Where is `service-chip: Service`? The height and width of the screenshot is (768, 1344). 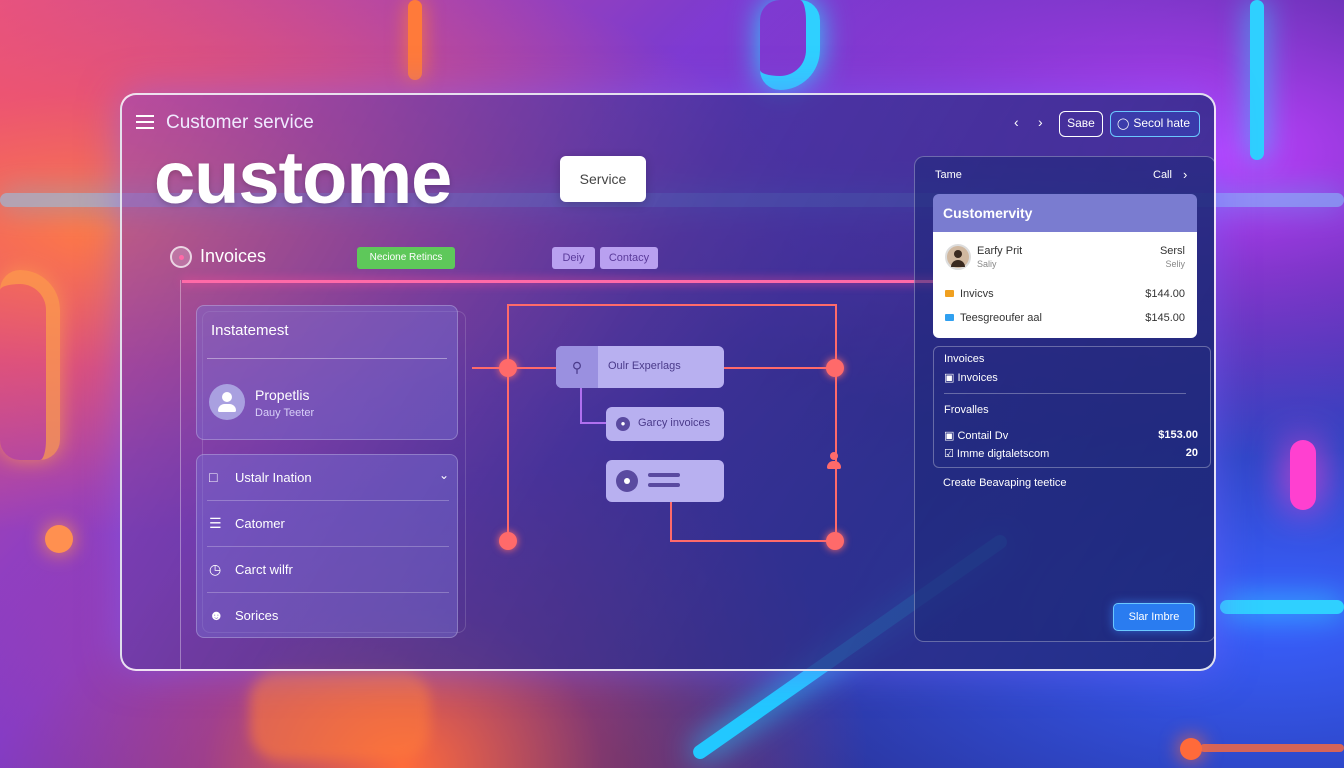 service-chip: Service is located at coordinates (603, 179).